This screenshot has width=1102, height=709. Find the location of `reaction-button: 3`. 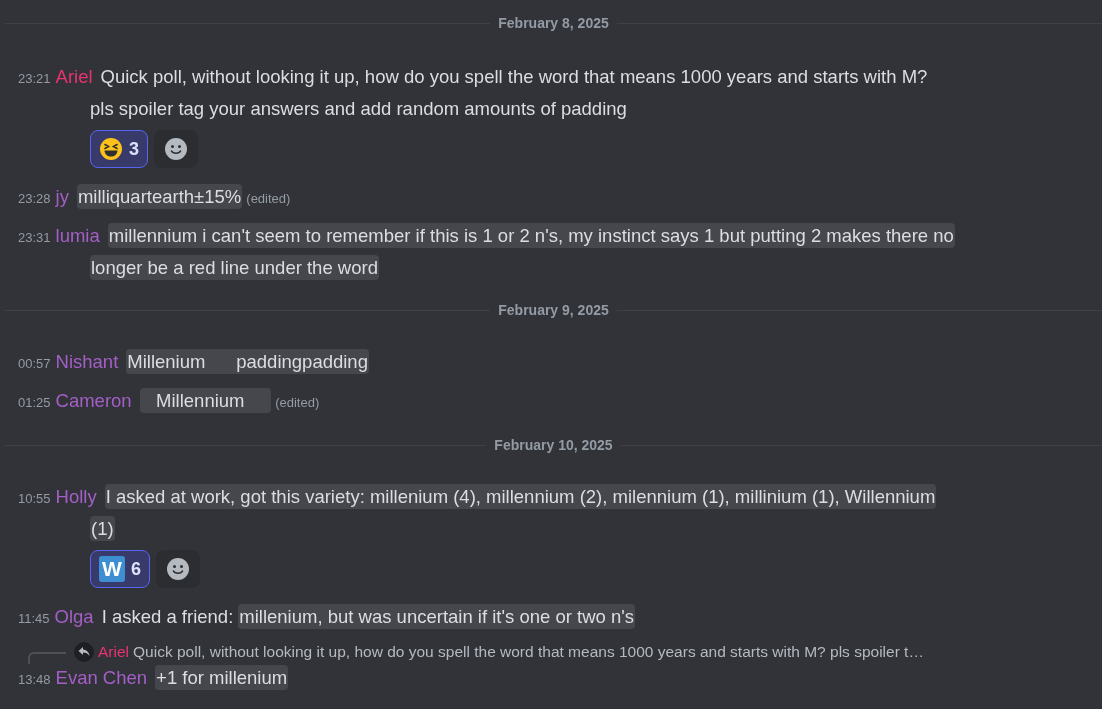

reaction-button: 3 is located at coordinates (119, 149).